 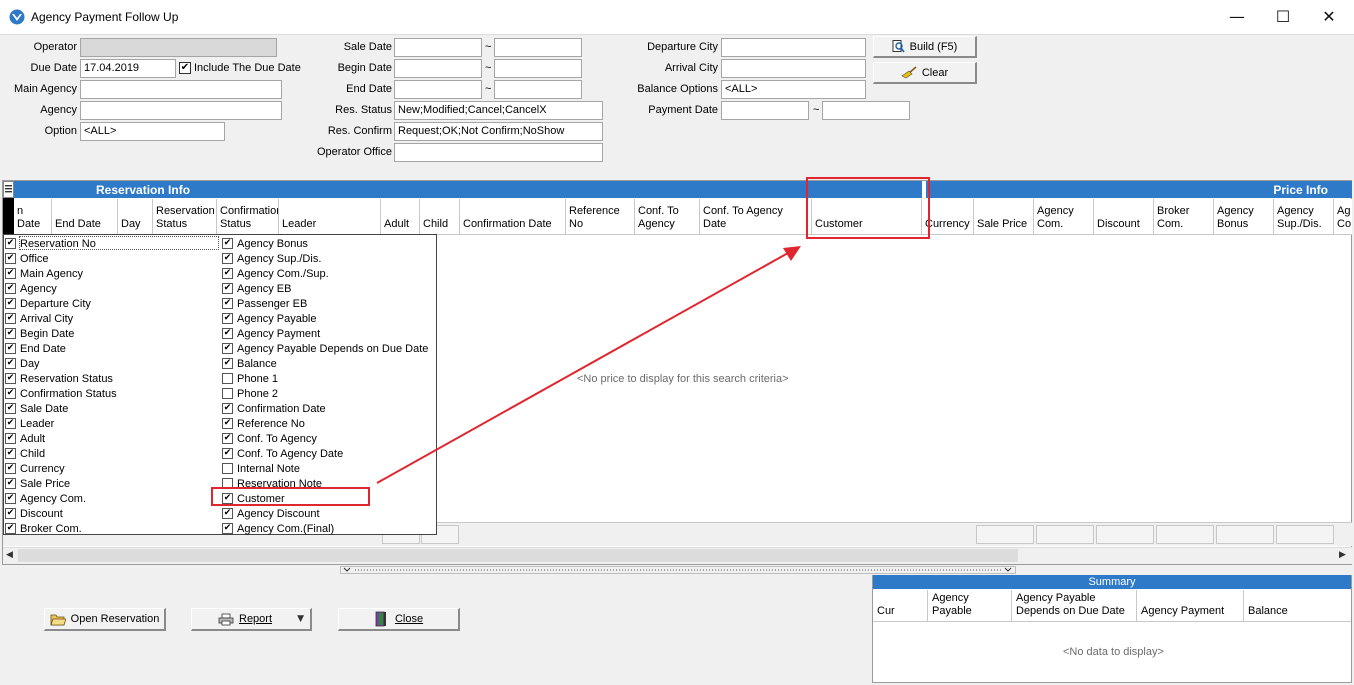 I want to click on column-chooser-toggle, so click(x=8, y=189).